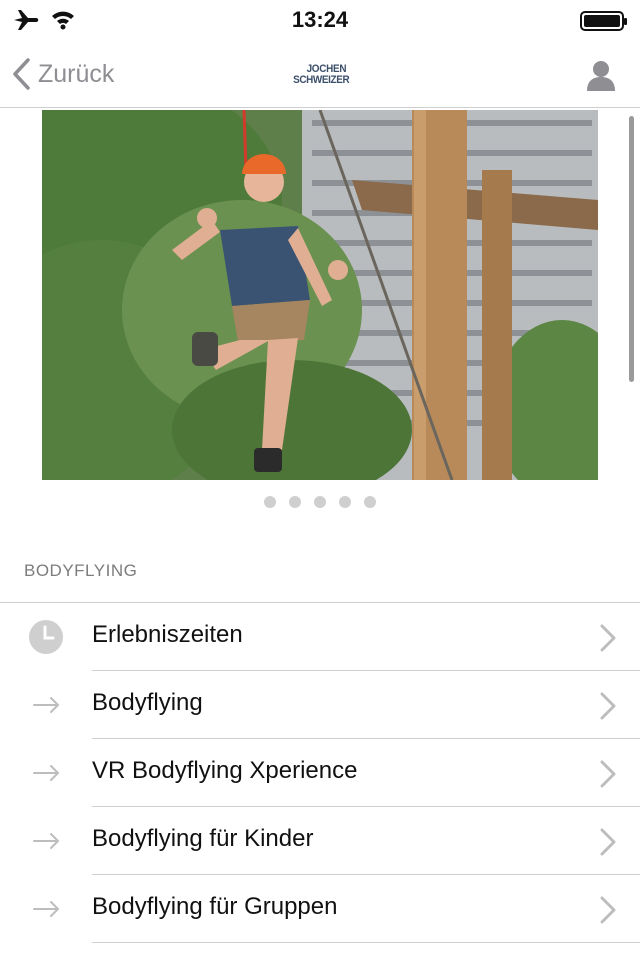 Image resolution: width=640 pixels, height=960 pixels. I want to click on list-item-label: Bodyflying für Kinder, so click(203, 838).